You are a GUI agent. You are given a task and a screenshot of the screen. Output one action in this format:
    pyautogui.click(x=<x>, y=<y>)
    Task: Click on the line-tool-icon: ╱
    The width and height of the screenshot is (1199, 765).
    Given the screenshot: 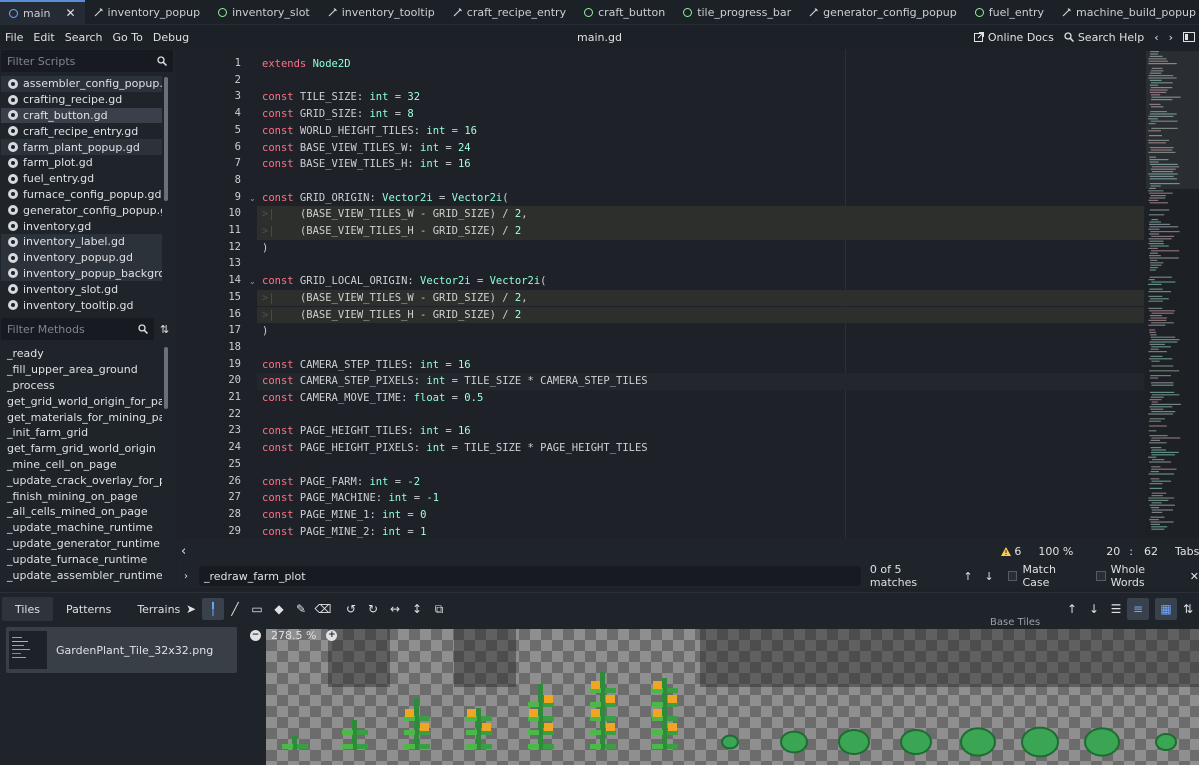 What is the action you would take?
    pyautogui.click(x=235, y=609)
    